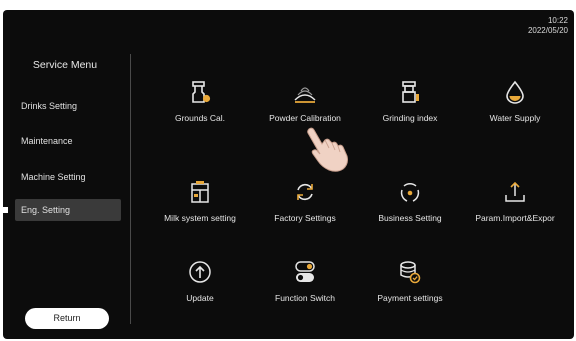 The image size is (576, 341). I want to click on clock-time: 10:22, so click(557, 20).